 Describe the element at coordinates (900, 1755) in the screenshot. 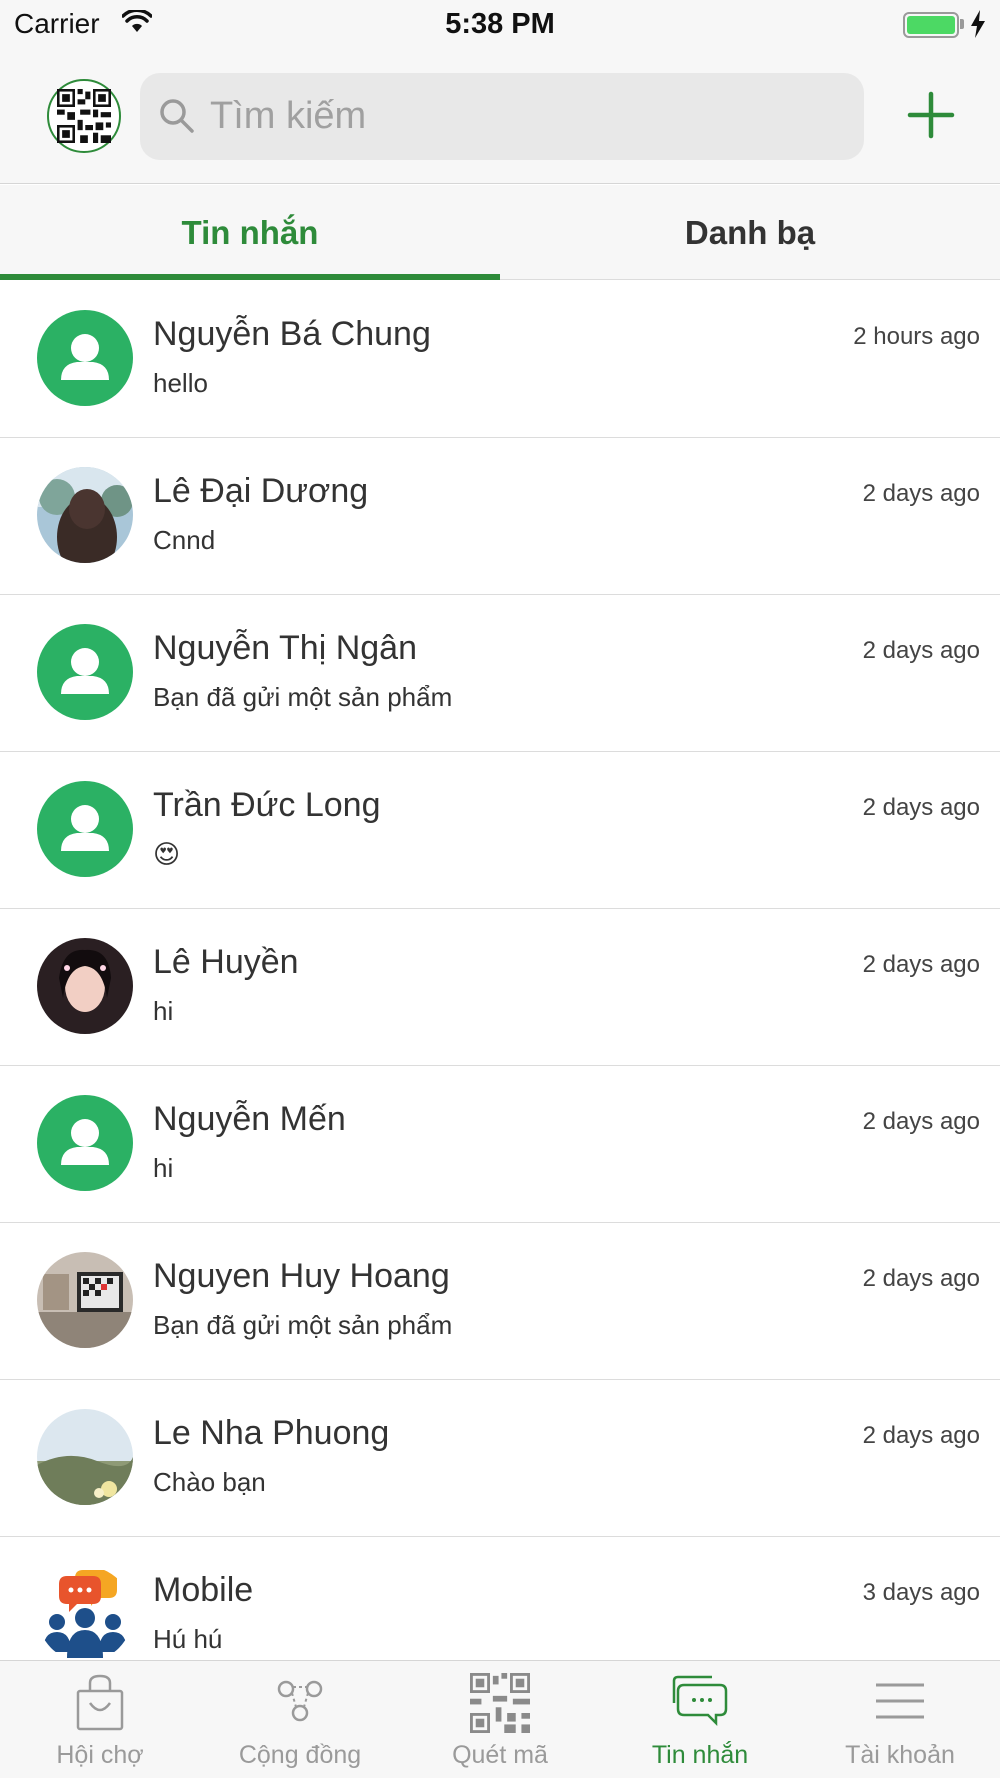

I see `tabbar-label: Tài khoản` at that location.